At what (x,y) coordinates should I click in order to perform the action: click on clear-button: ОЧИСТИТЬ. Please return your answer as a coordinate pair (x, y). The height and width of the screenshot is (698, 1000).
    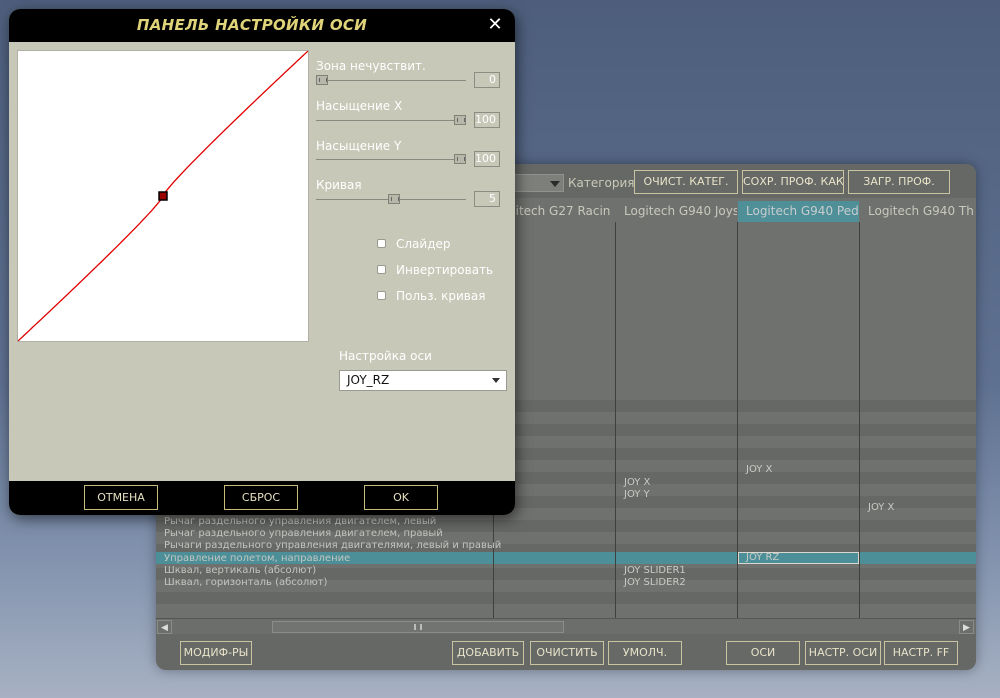
    Looking at the image, I should click on (567, 653).